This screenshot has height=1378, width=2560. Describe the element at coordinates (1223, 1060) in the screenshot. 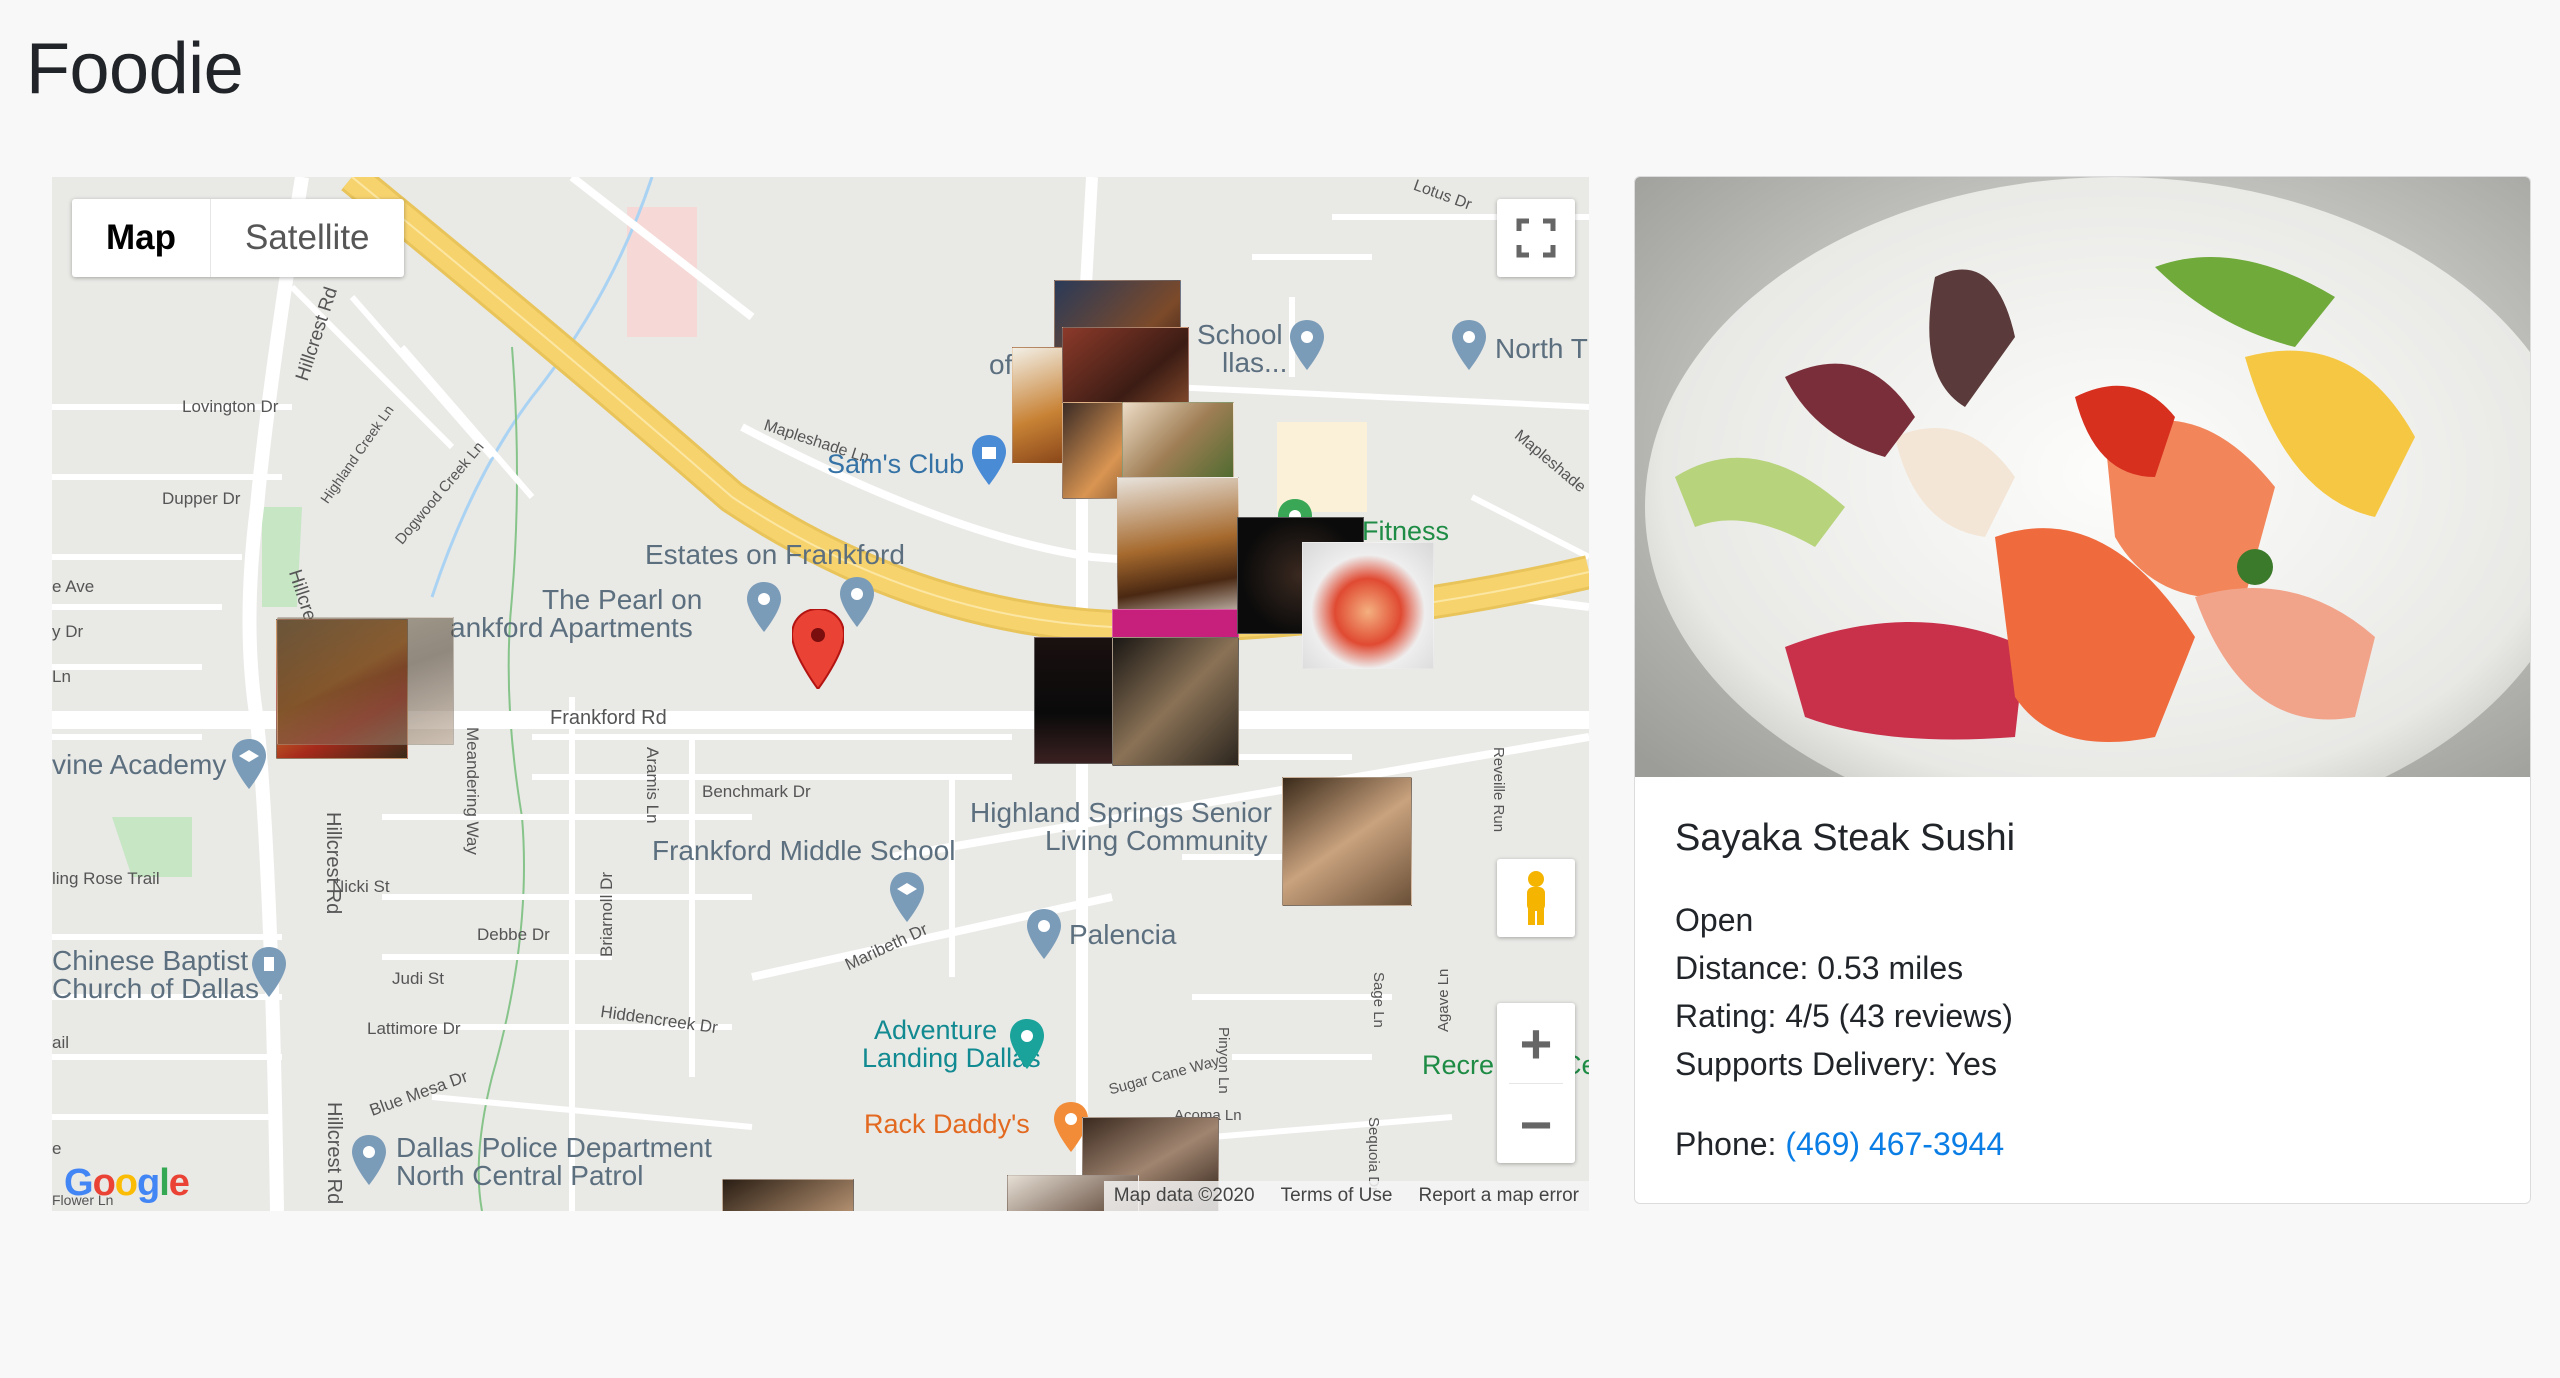

I see `street-label: Pinyon Ln` at that location.